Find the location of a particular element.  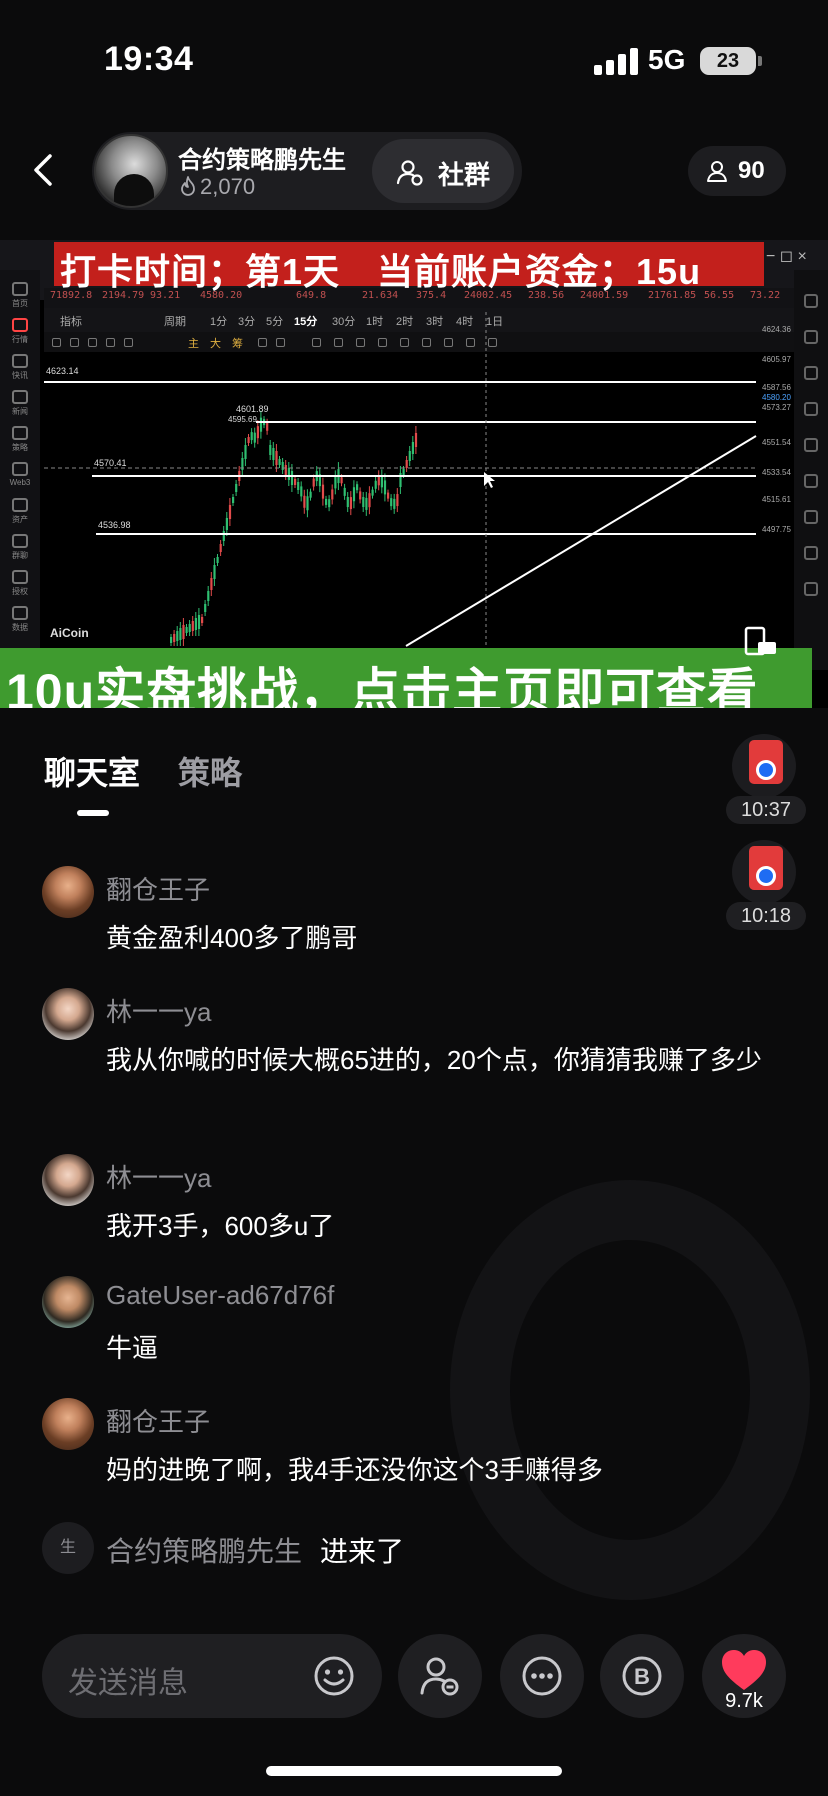

system-avatar: 生 is located at coordinates (68, 1548).